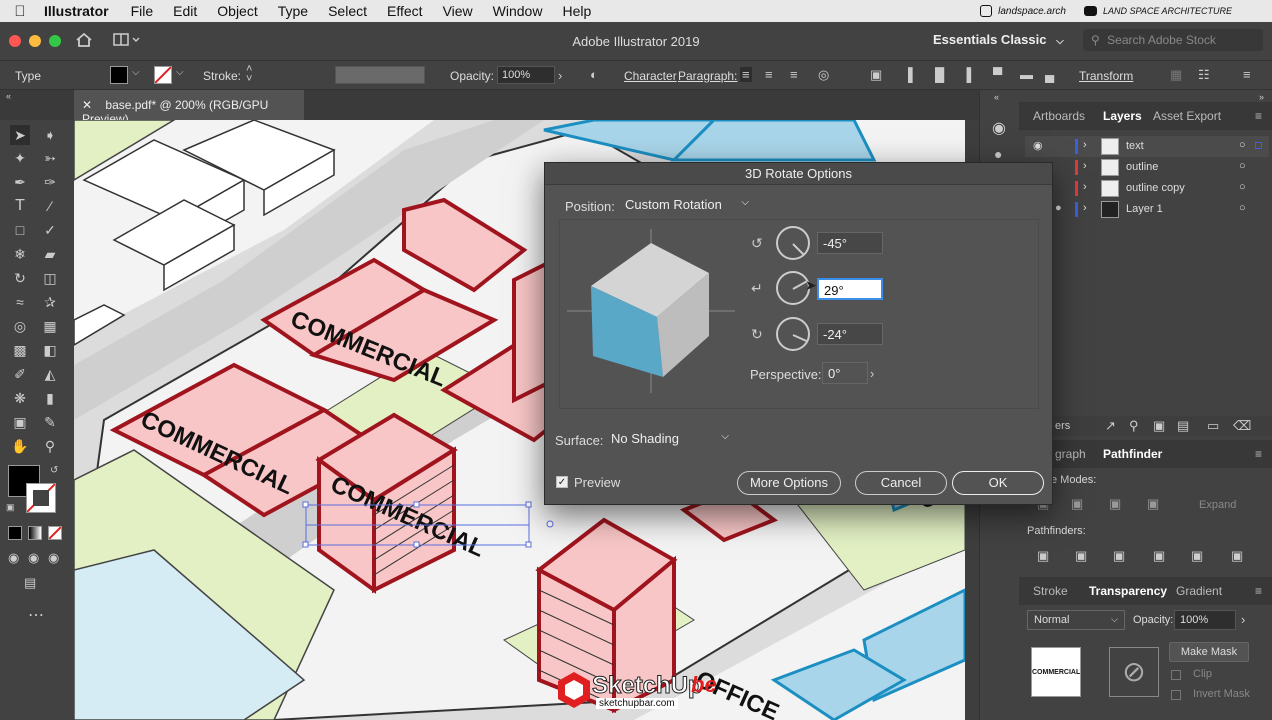 Image resolution: width=1272 pixels, height=720 pixels. I want to click on more-tools-icon: ⋯, so click(36, 615).